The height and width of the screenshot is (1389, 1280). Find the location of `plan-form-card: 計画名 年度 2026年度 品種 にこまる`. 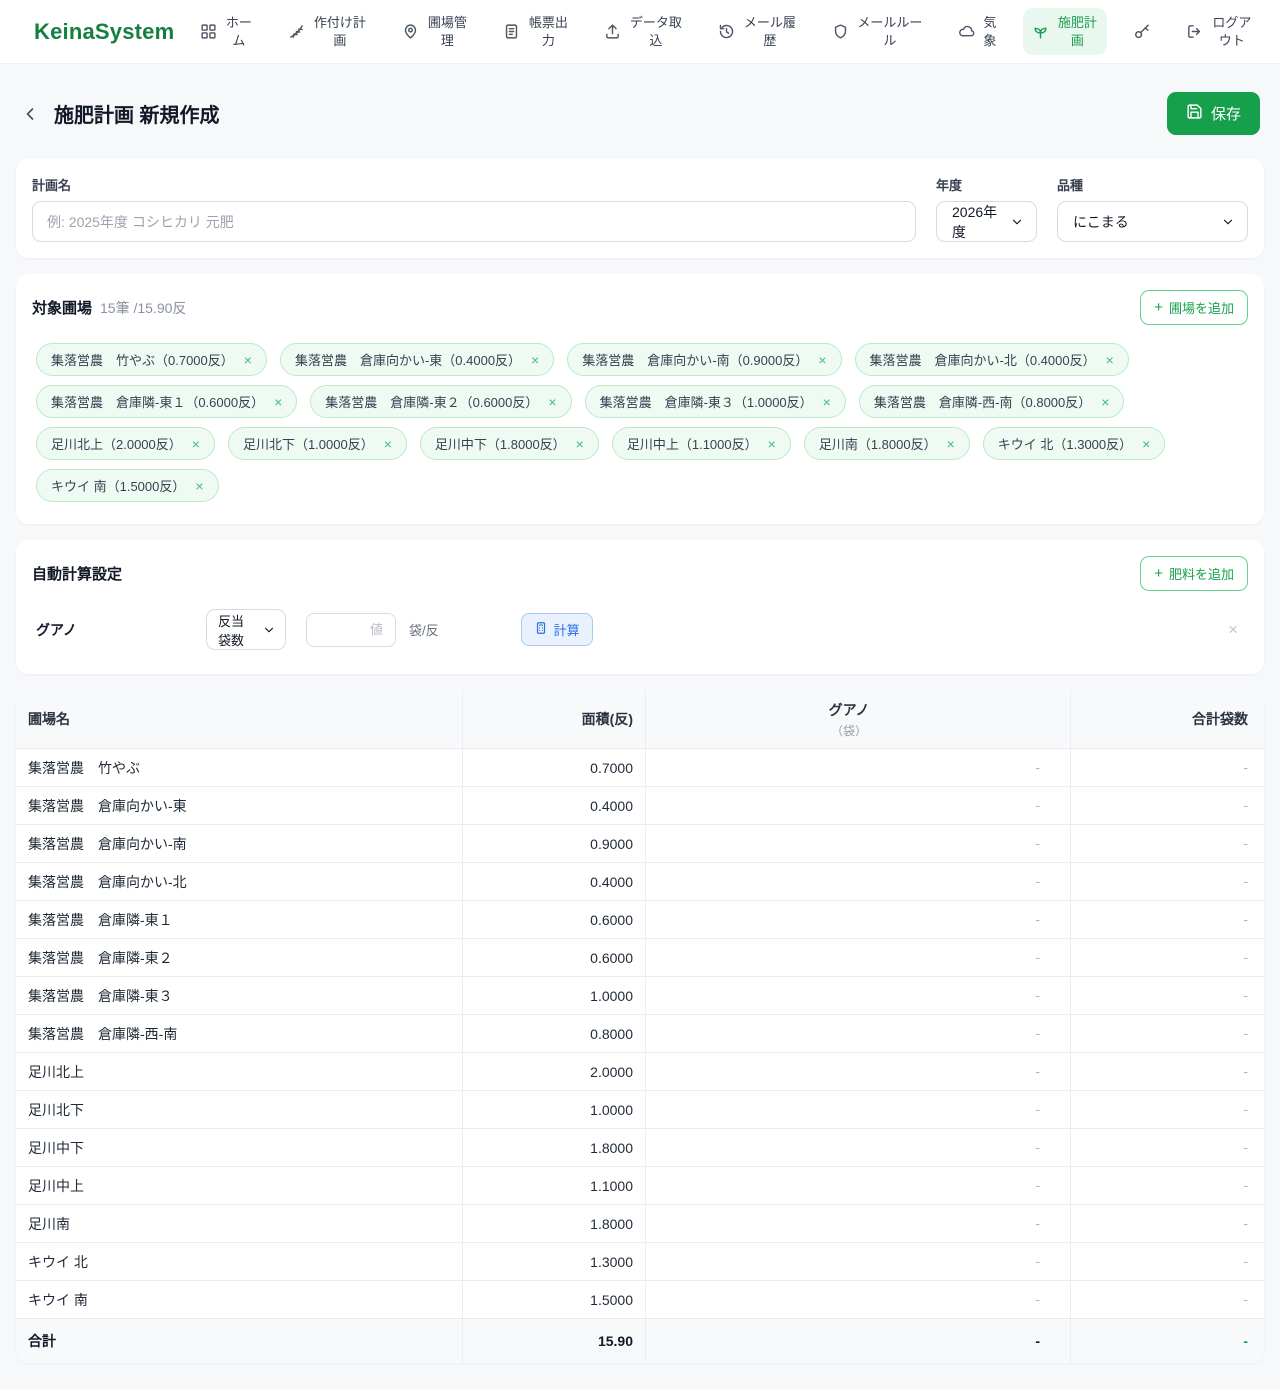

plan-form-card: 計画名 年度 2026年度 品種 にこまる is located at coordinates (640, 208).